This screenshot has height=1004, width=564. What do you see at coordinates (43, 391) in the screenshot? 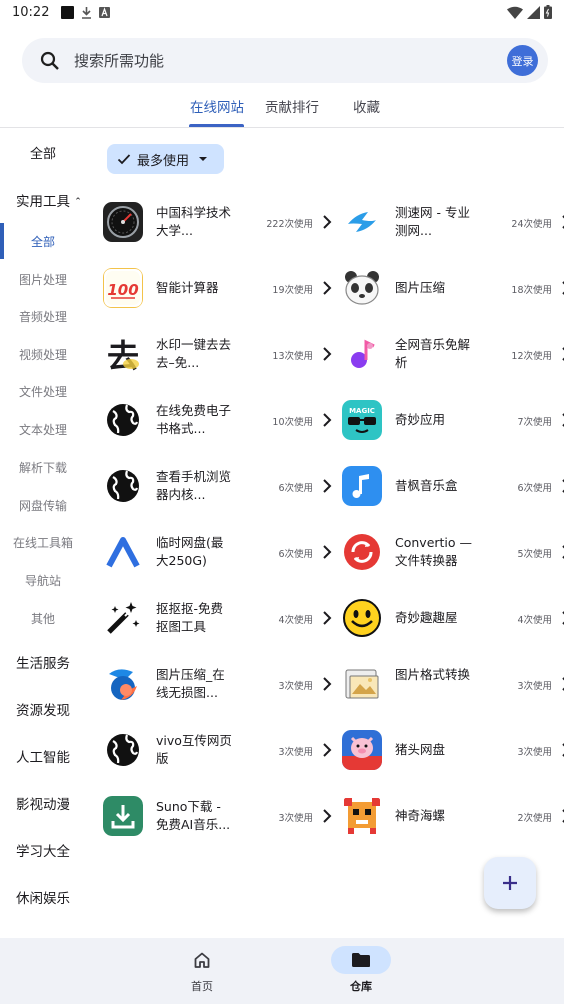
I see `sidebar-sub-file: 文件处理` at bounding box center [43, 391].